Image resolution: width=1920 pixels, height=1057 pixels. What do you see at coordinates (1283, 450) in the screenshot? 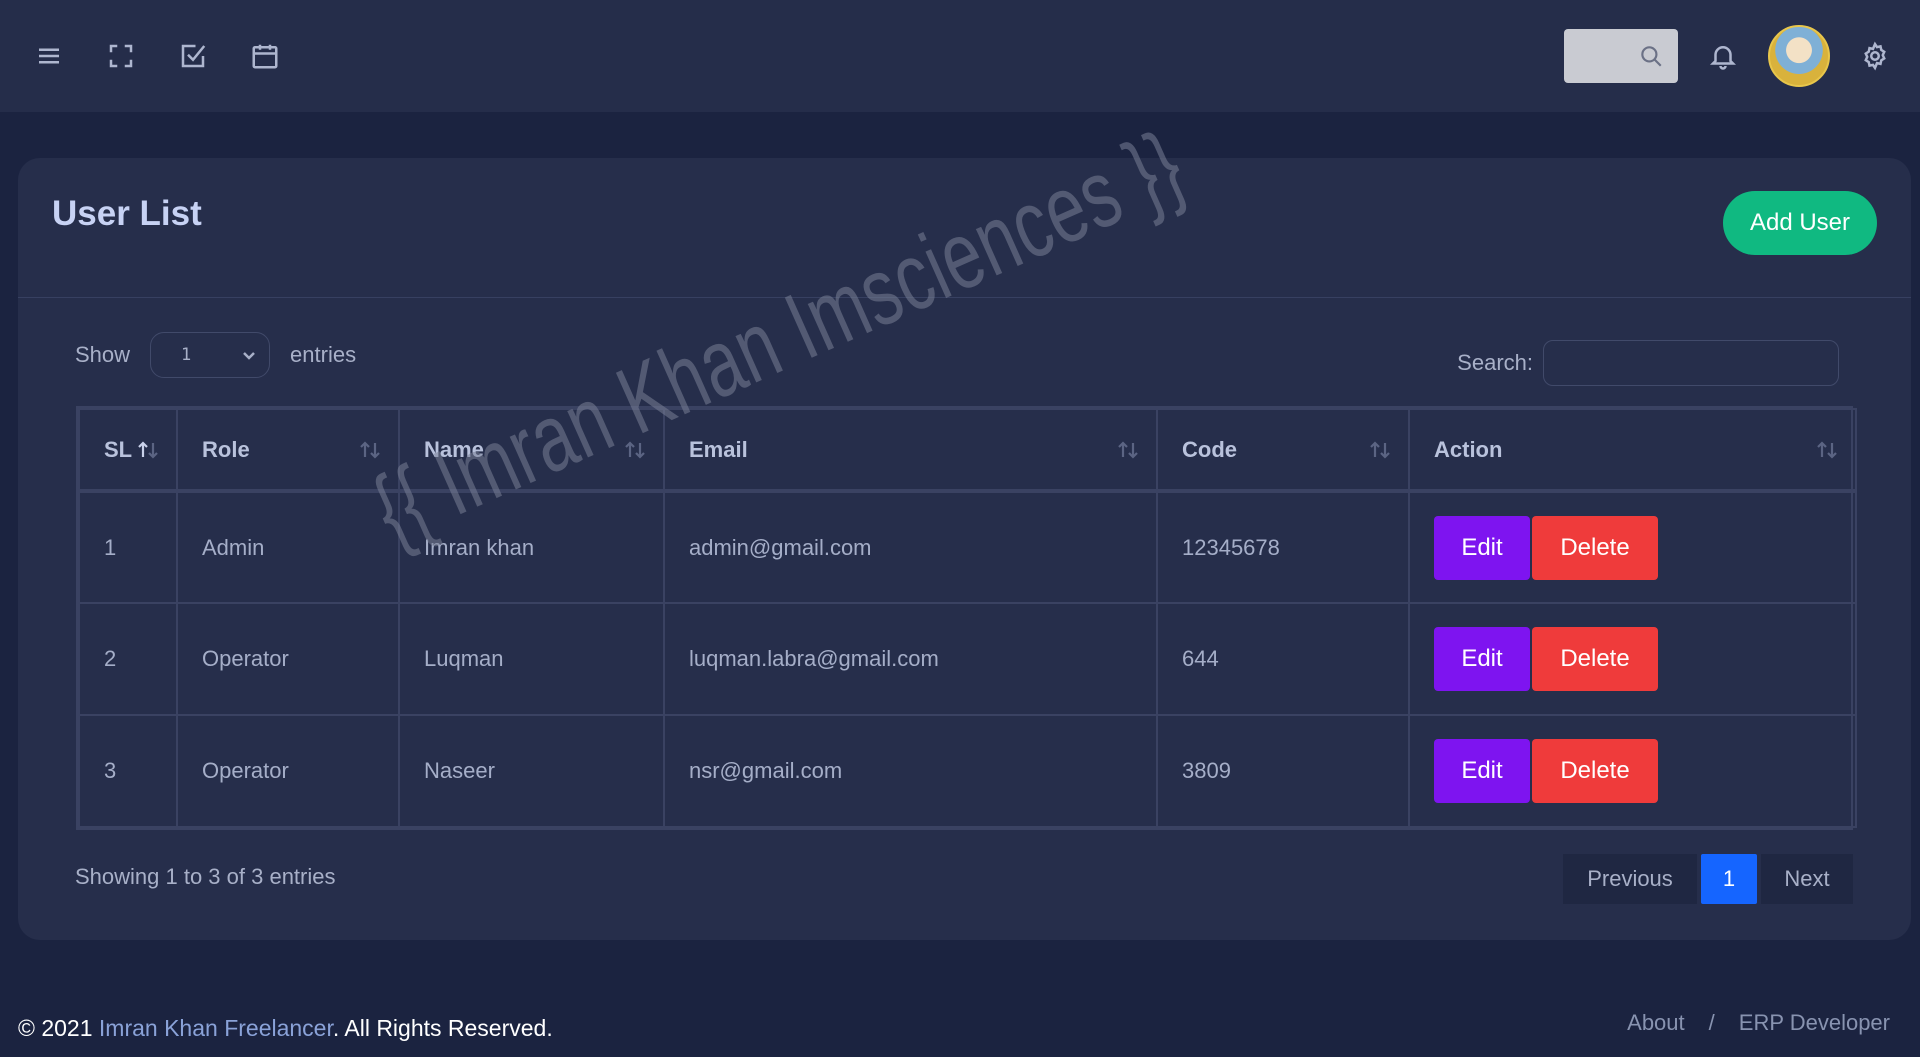
I see `column-header-code: Code` at bounding box center [1283, 450].